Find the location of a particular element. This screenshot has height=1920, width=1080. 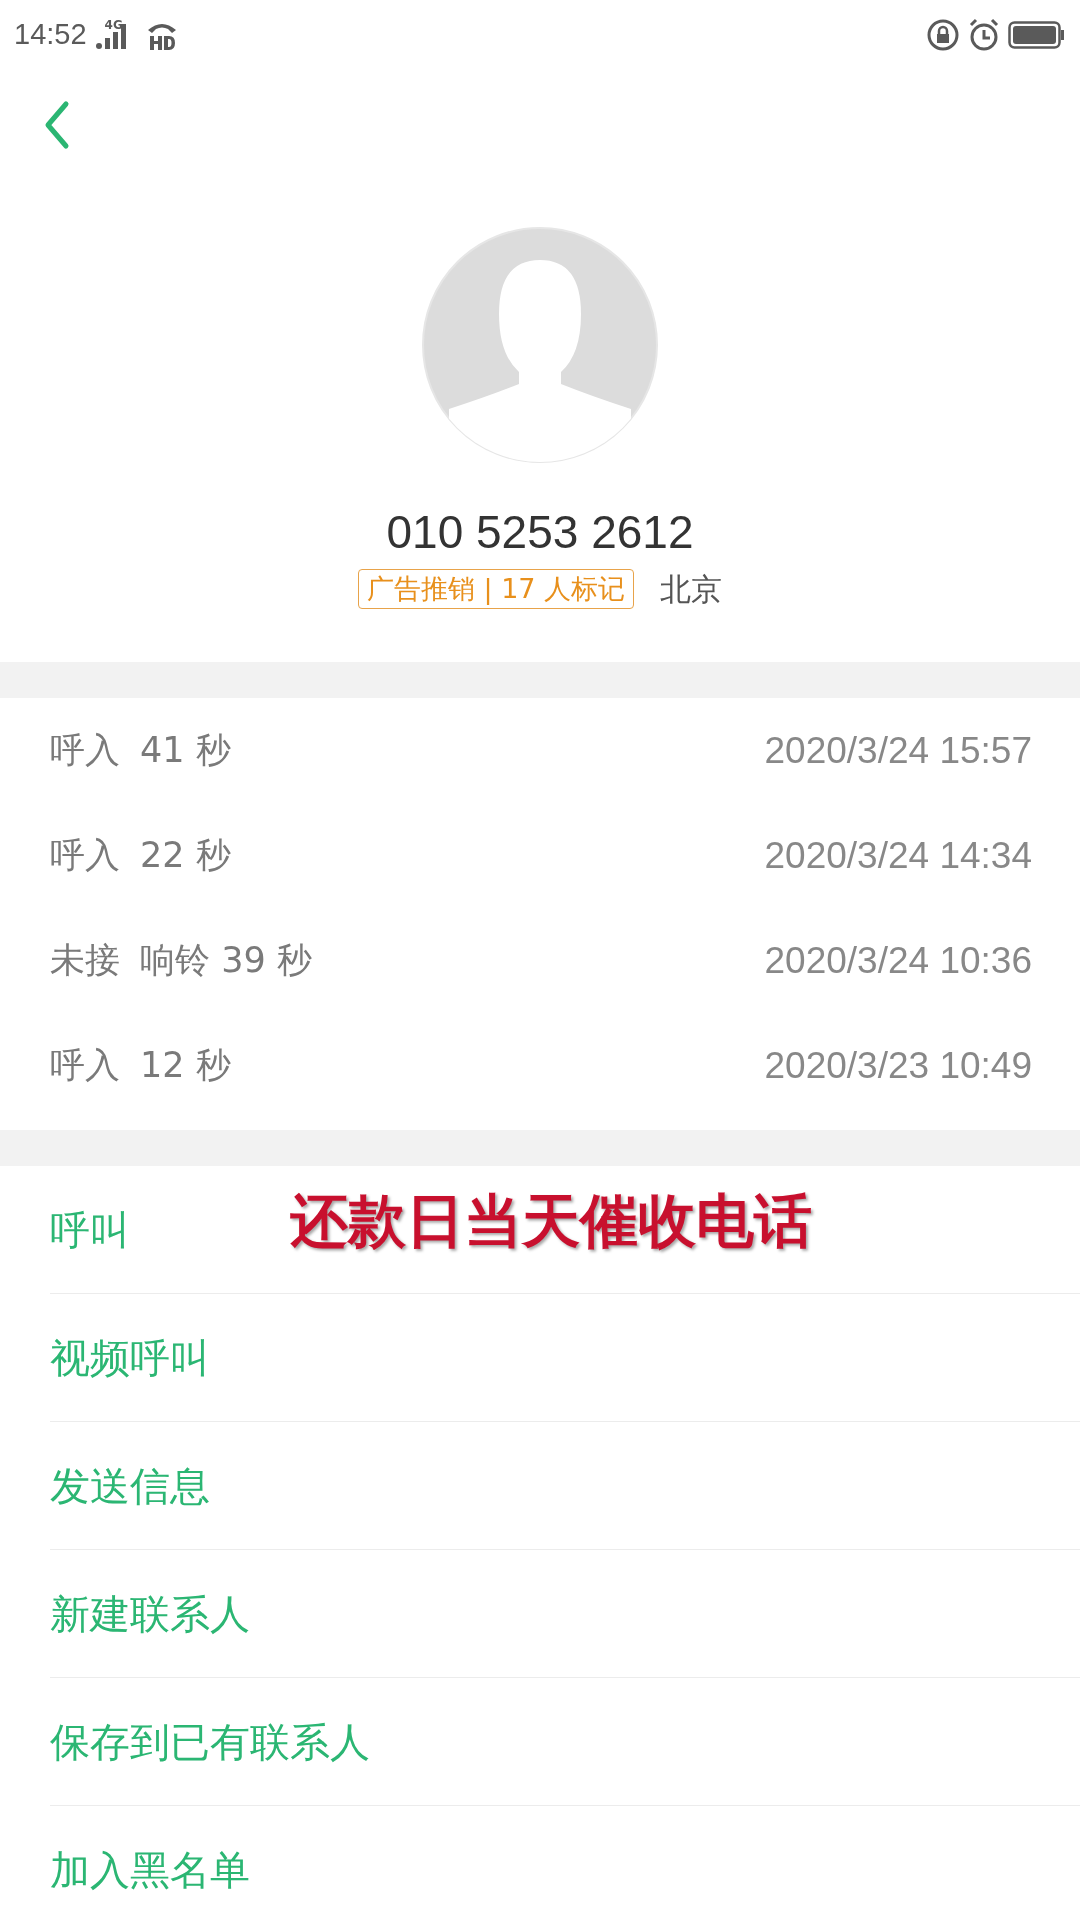

call-time: 2020/3/23 10:49 is located at coordinates (898, 1065).